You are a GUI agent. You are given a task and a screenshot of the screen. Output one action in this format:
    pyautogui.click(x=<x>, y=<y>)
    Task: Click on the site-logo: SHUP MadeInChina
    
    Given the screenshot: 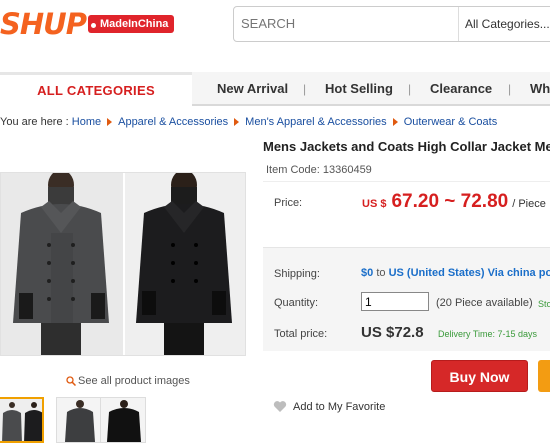 What is the action you would take?
    pyautogui.click(x=87, y=24)
    